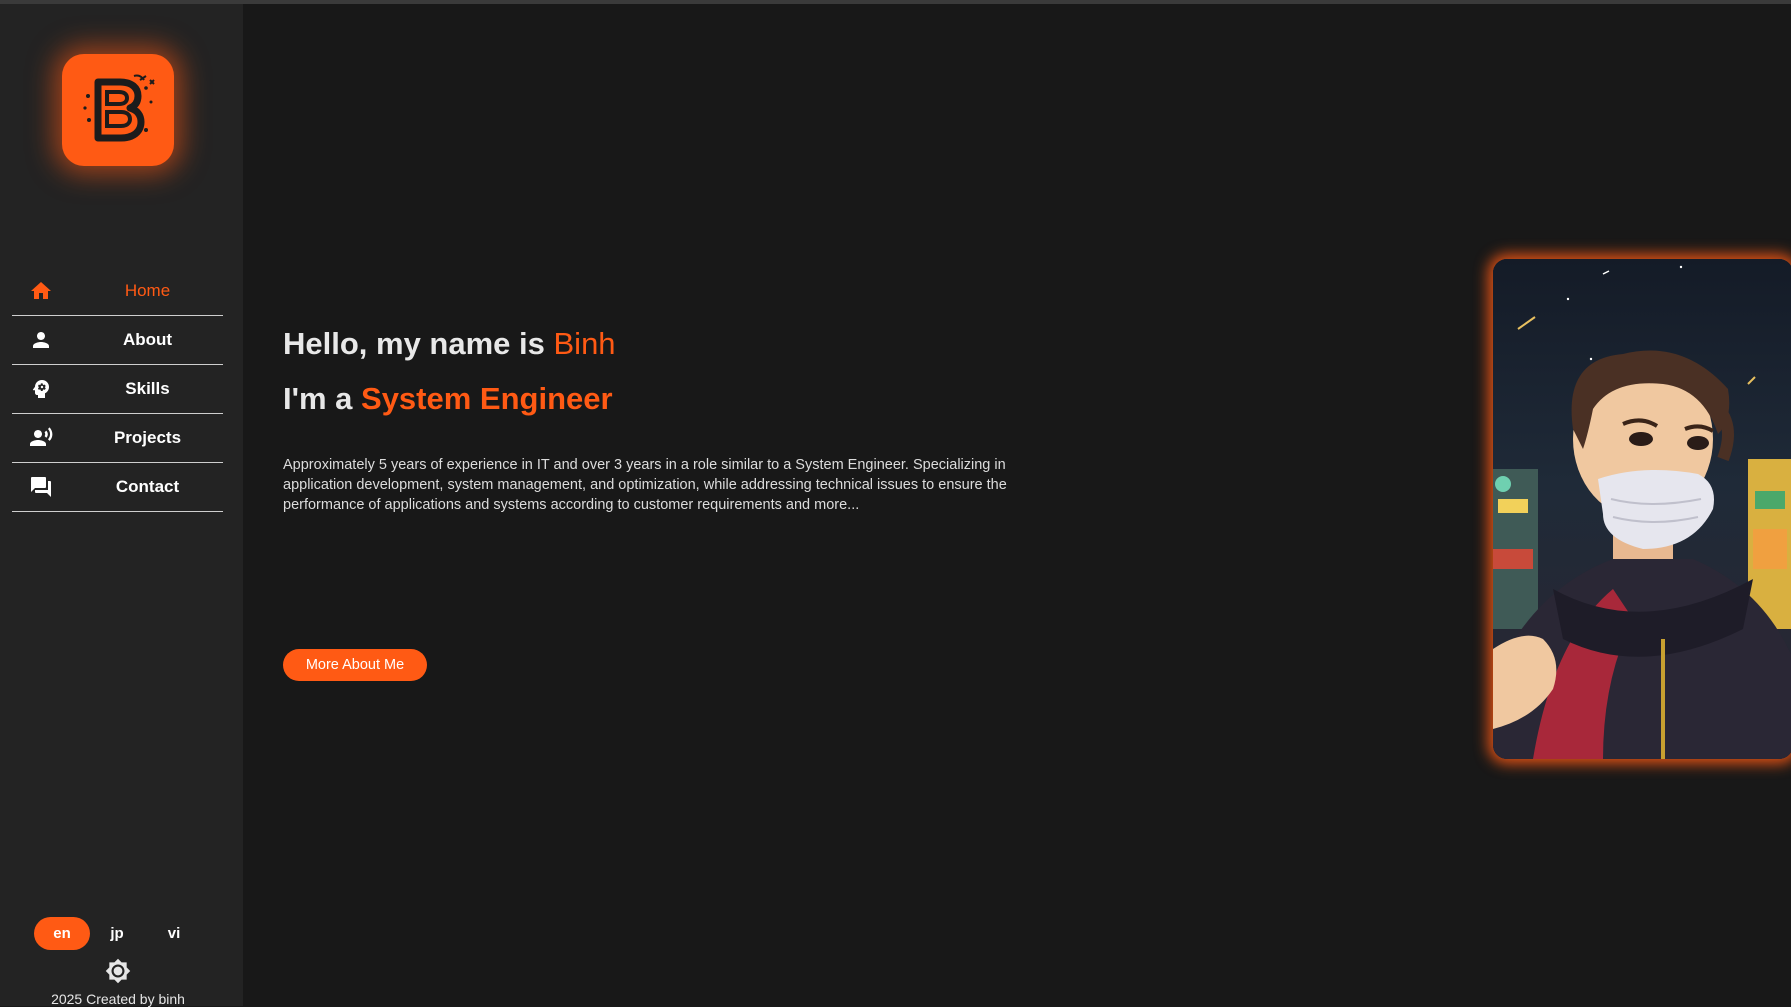  I want to click on logo-b-icon, so click(119, 108).